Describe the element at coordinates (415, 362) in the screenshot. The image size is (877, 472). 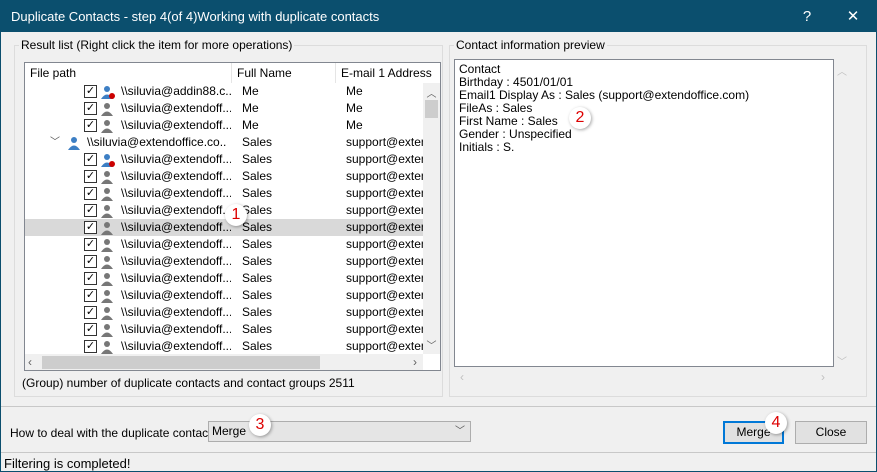
I see `scroll-right-icon: ›` at that location.